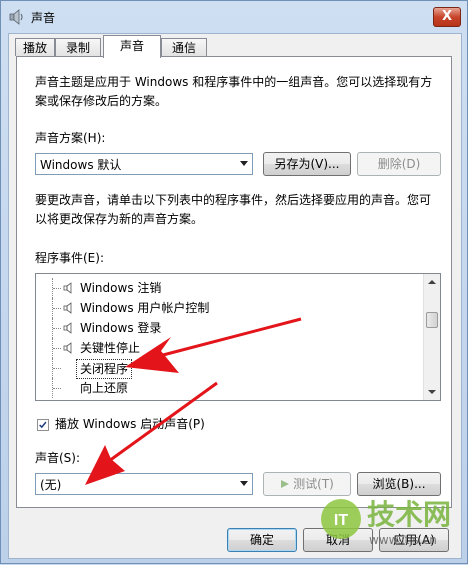 The width and height of the screenshot is (468, 565). I want to click on brand-logo: IT, so click(341, 519).